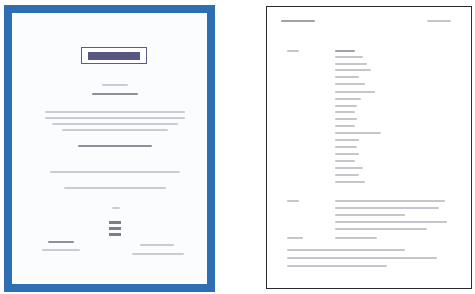  I want to click on certificate-title-line, so click(115, 146).